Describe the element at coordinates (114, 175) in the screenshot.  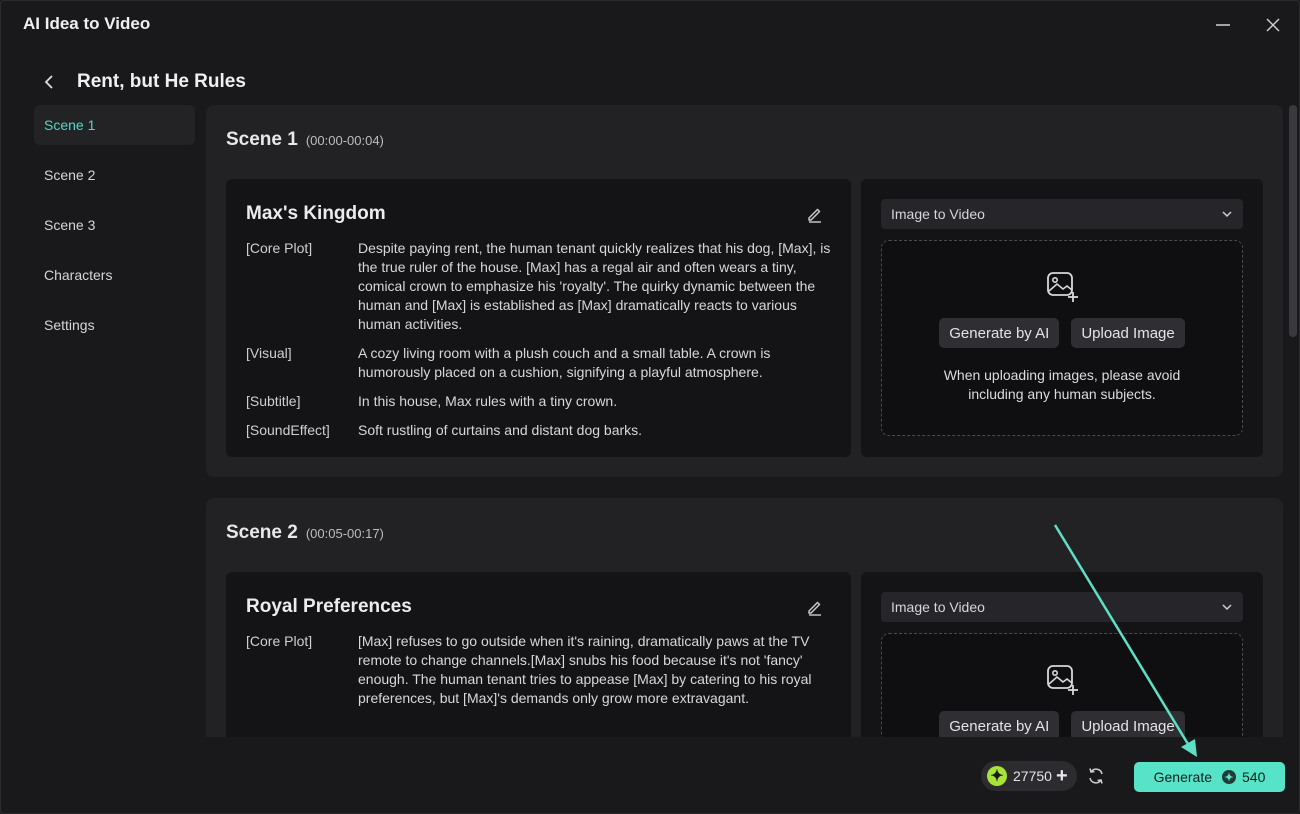
I see `sidebar-item-scene-2: Scene 2` at that location.